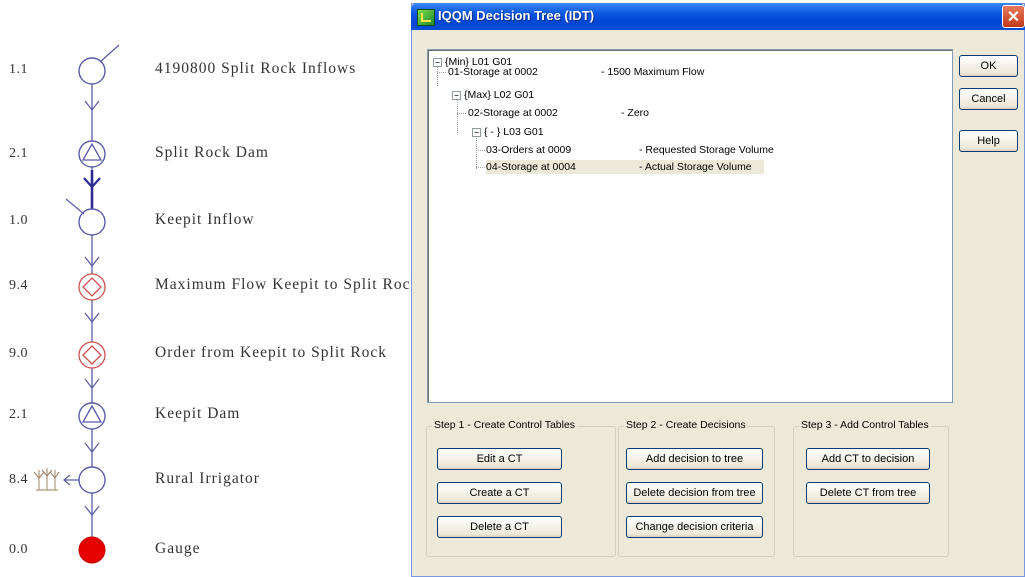  Describe the element at coordinates (426, 17) in the screenshot. I see `app-icon` at that location.